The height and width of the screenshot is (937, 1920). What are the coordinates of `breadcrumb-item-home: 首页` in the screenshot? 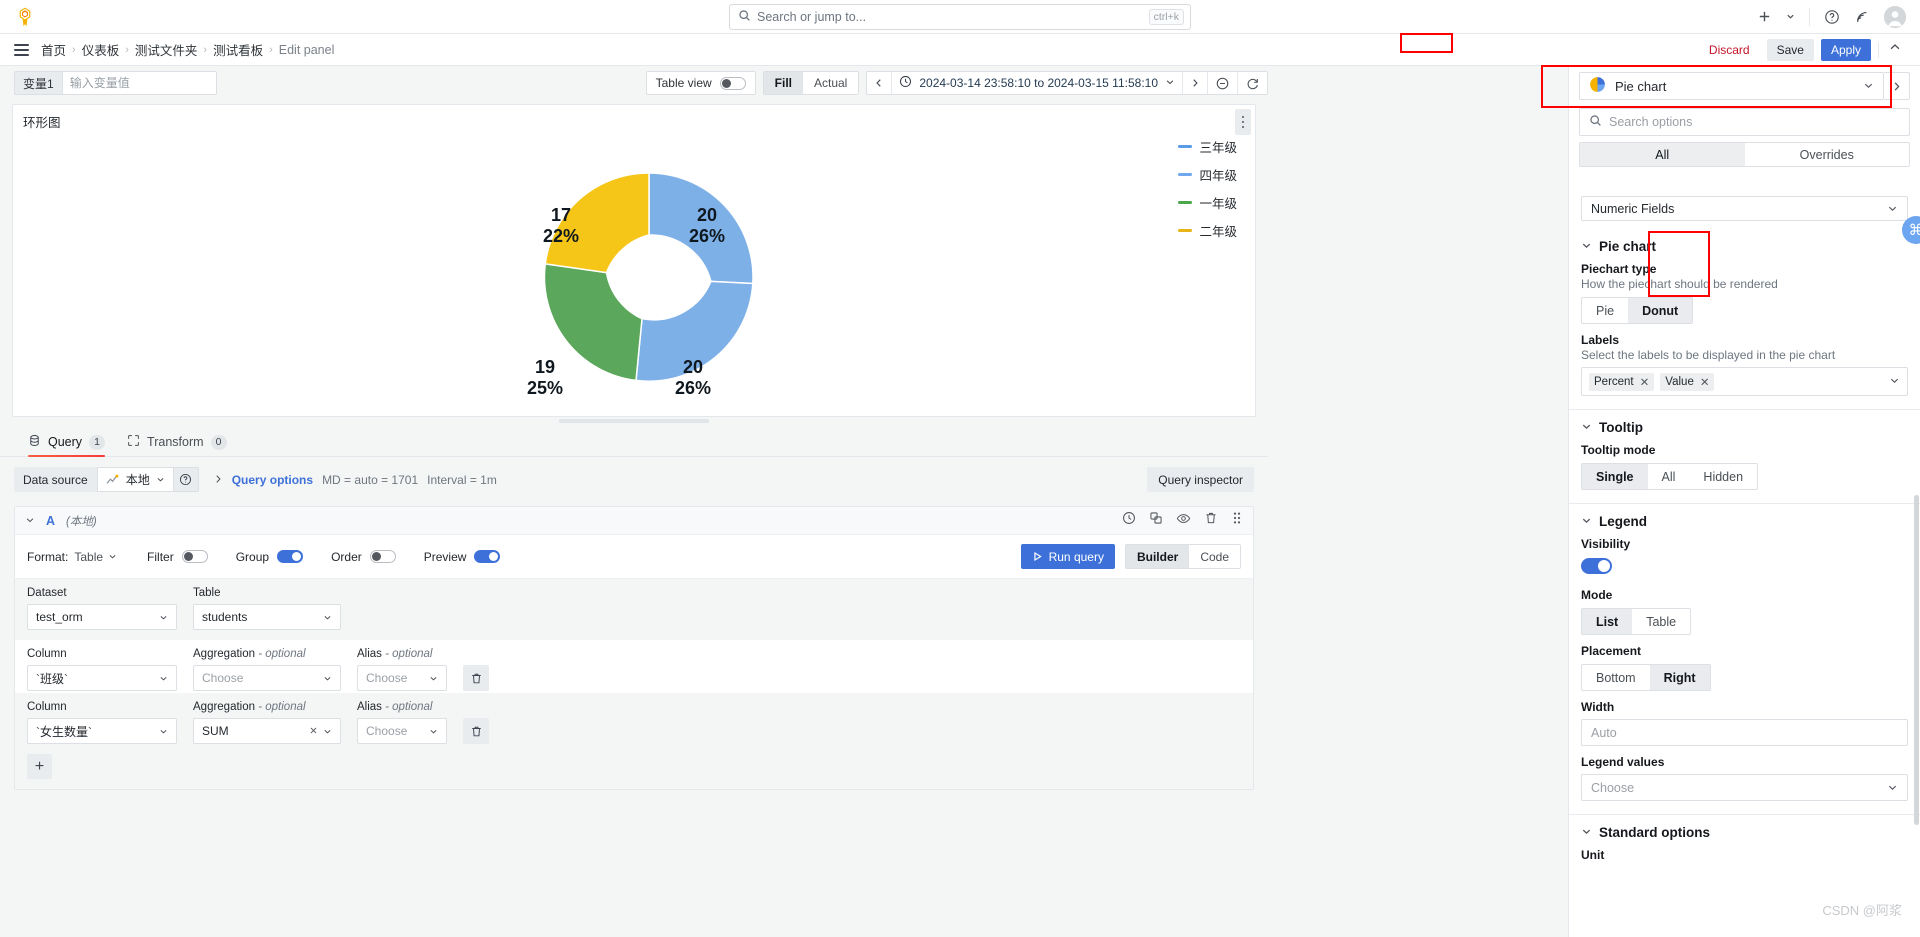 It's located at (53, 49).